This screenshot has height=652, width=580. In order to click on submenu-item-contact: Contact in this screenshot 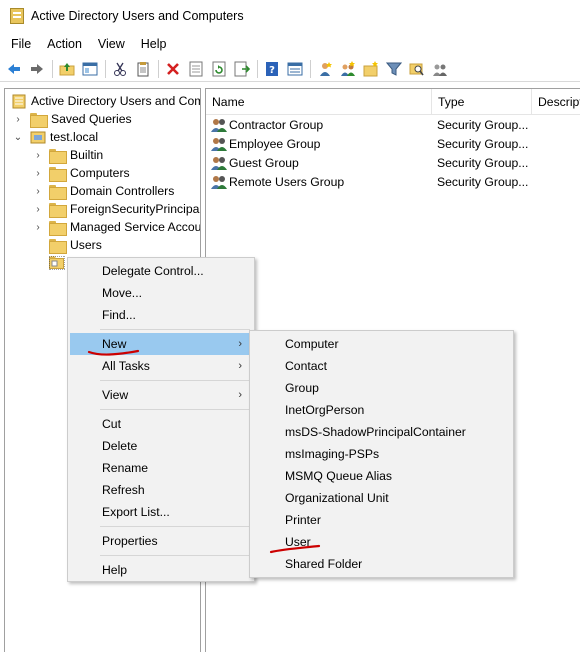, I will do `click(381, 366)`.